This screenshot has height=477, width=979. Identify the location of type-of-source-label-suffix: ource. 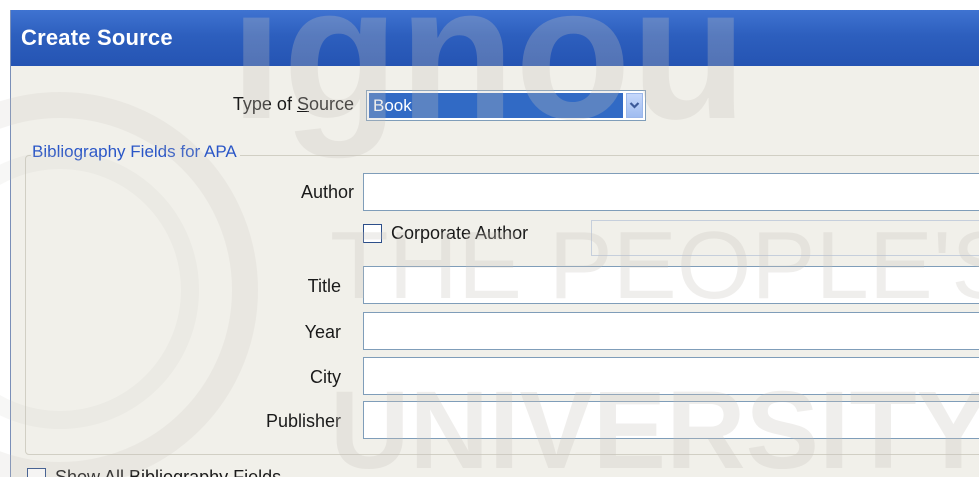
(331, 104).